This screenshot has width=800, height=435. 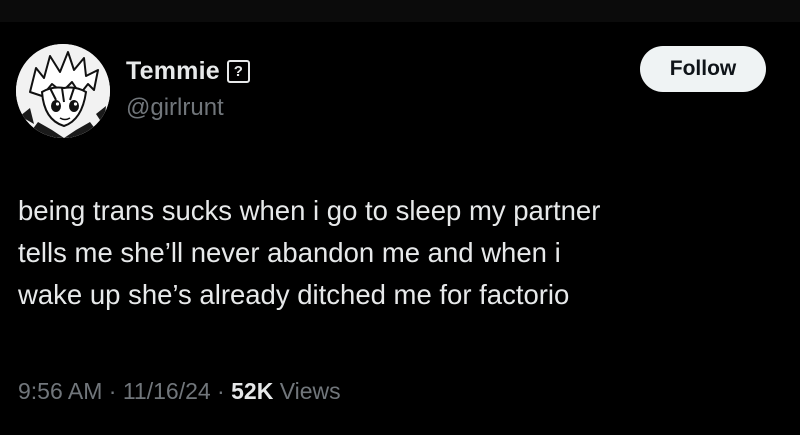 I want to click on avatar, so click(x=63, y=91).